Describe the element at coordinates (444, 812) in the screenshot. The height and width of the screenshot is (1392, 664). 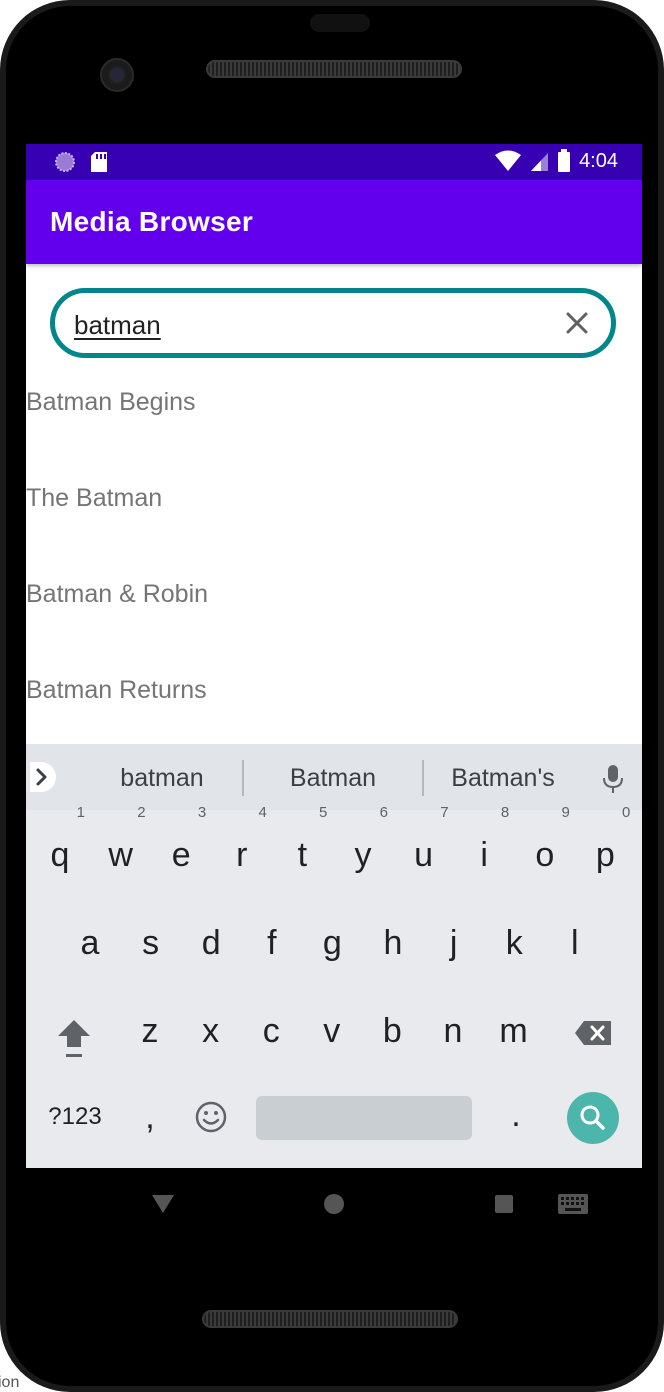
I see `key-hint: 7` at that location.